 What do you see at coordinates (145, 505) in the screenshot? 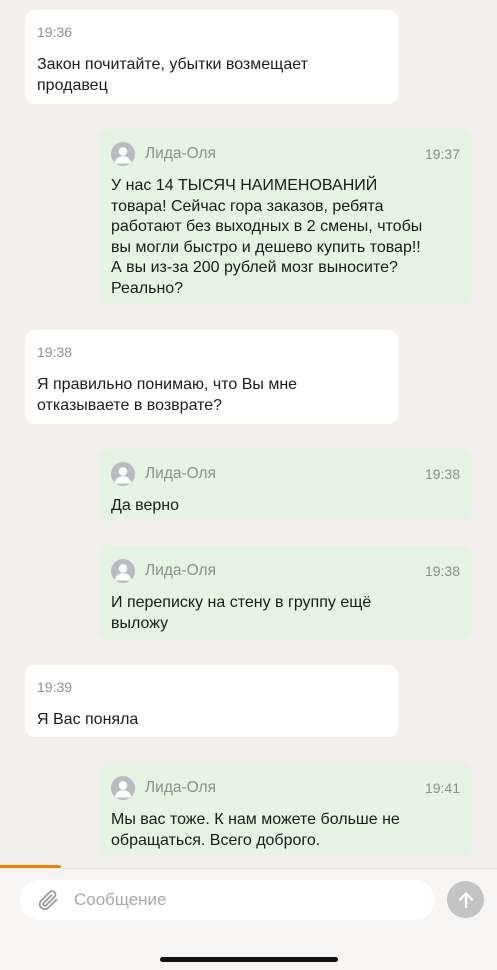
I see `message-text: Да верно` at bounding box center [145, 505].